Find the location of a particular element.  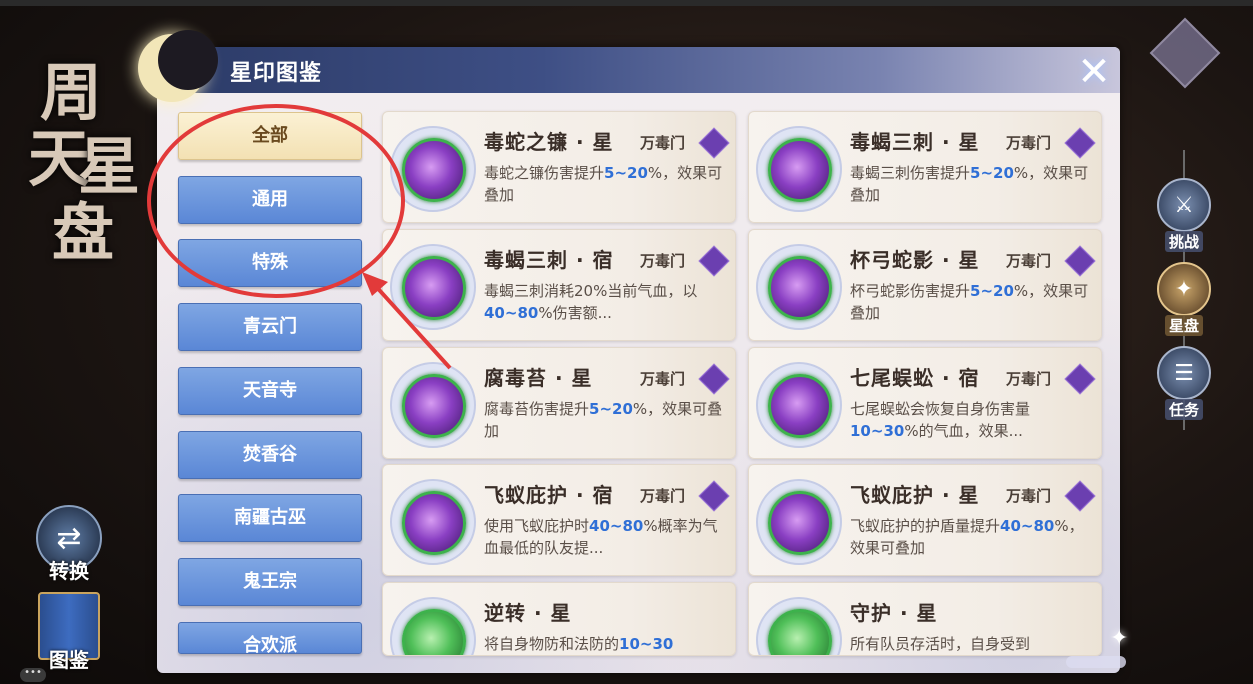

annotation-arrow-icon is located at coordinates (407, 321).